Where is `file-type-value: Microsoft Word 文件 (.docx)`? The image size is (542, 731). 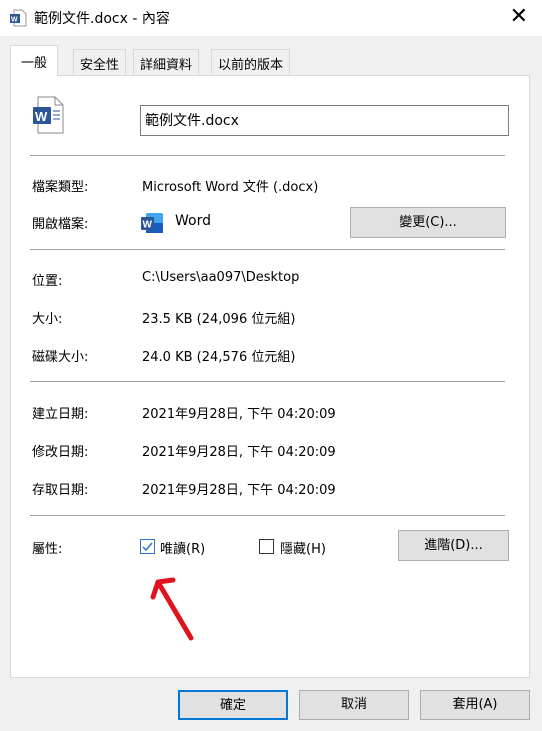 file-type-value: Microsoft Word 文件 (.docx) is located at coordinates (230, 187).